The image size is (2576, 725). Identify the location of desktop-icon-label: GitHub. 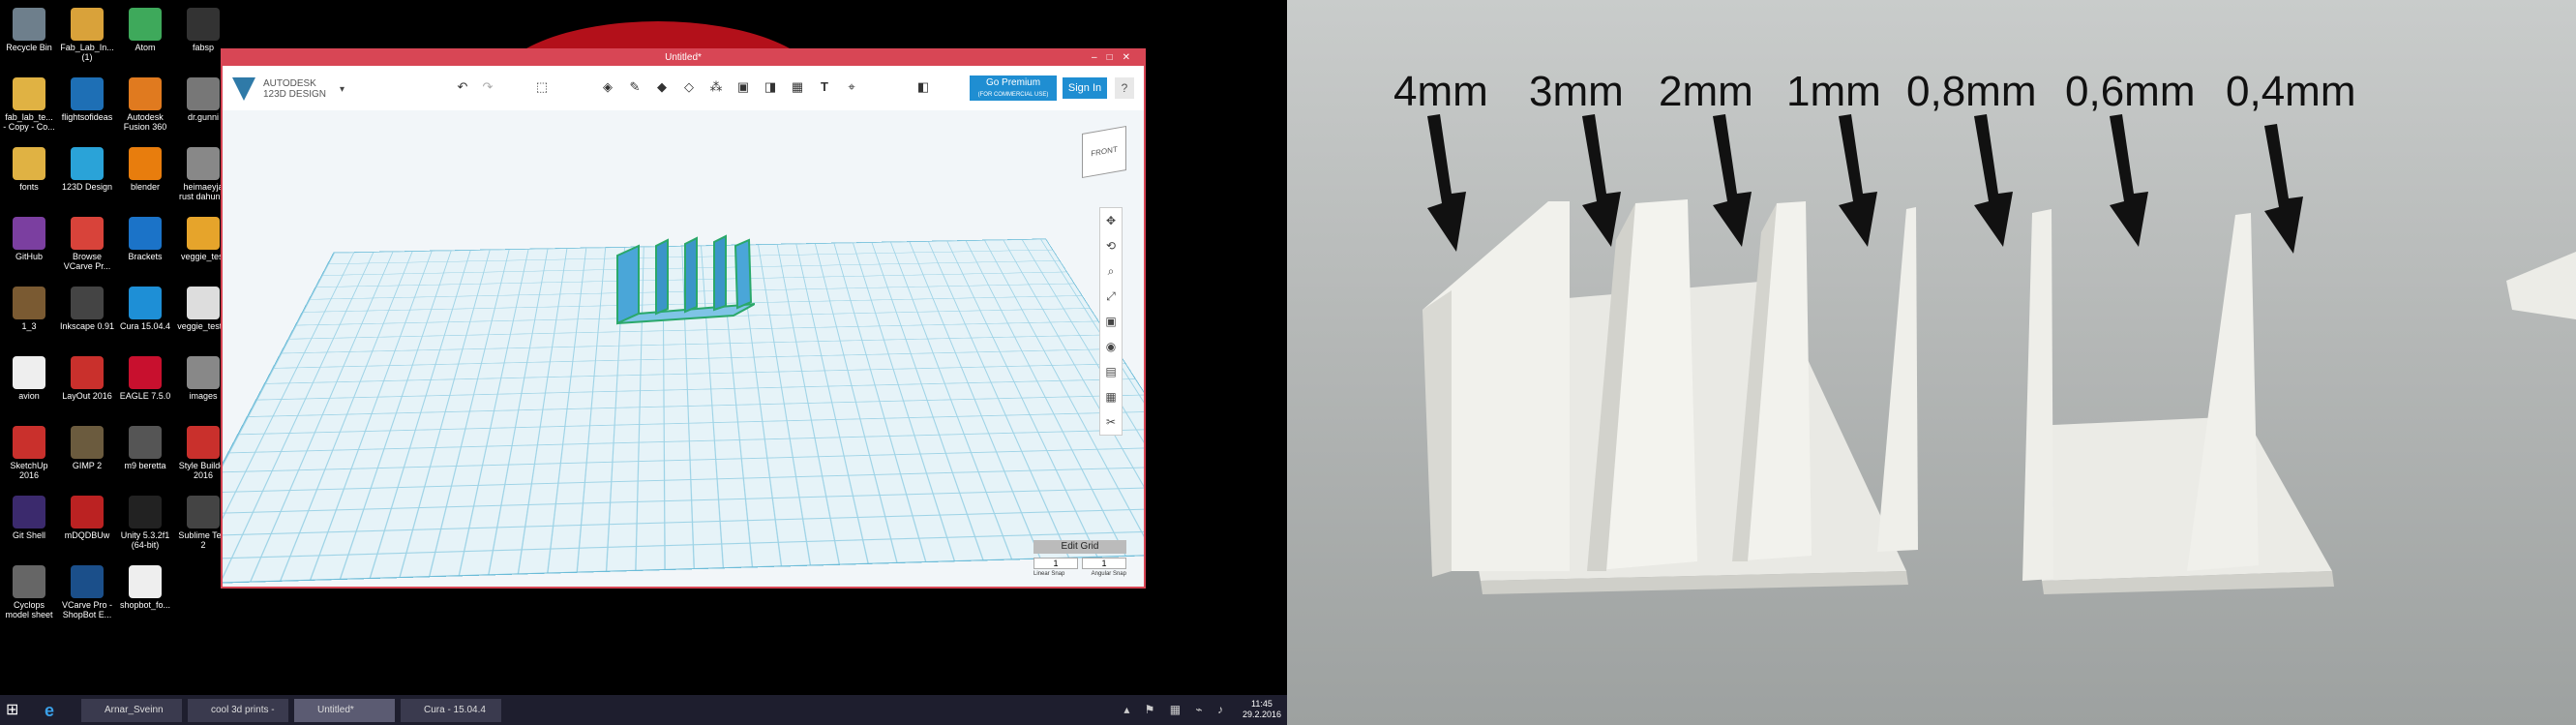
(29, 256).